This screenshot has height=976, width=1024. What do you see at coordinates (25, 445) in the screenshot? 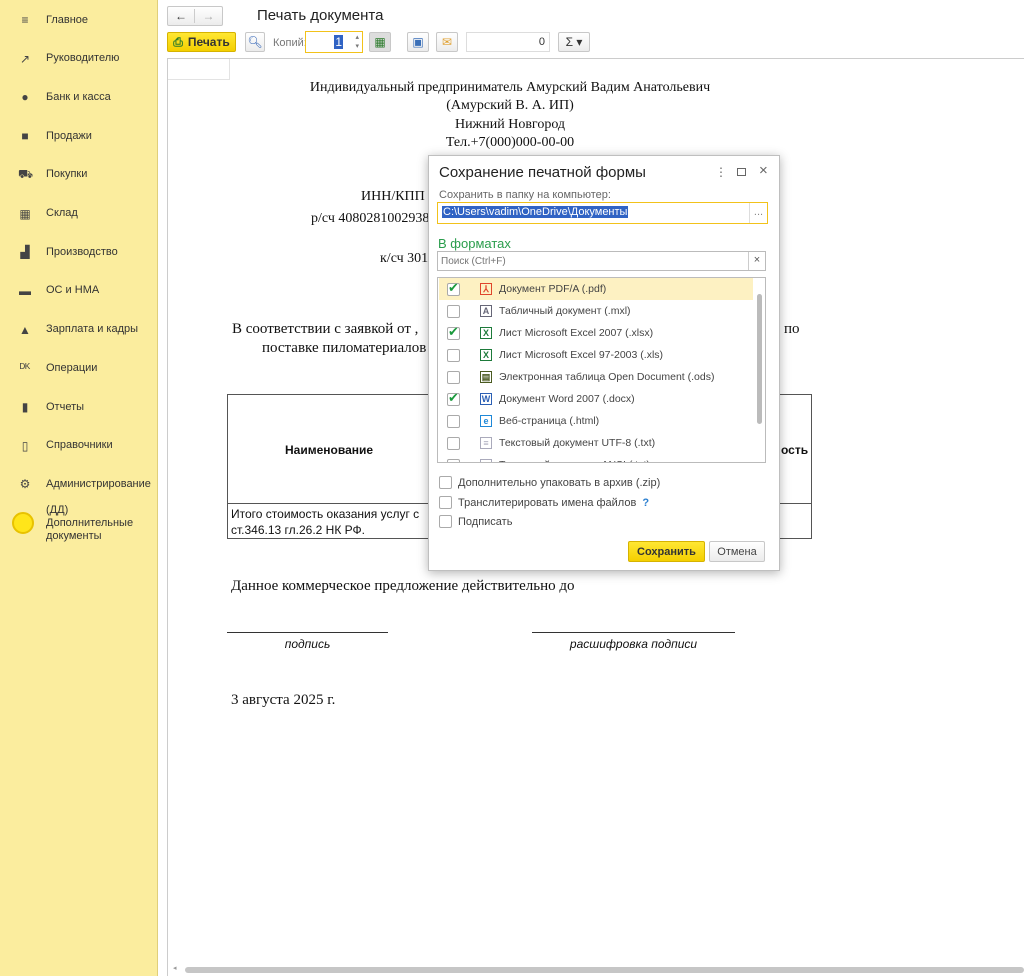
I see `books-icon: ▯` at bounding box center [25, 445].